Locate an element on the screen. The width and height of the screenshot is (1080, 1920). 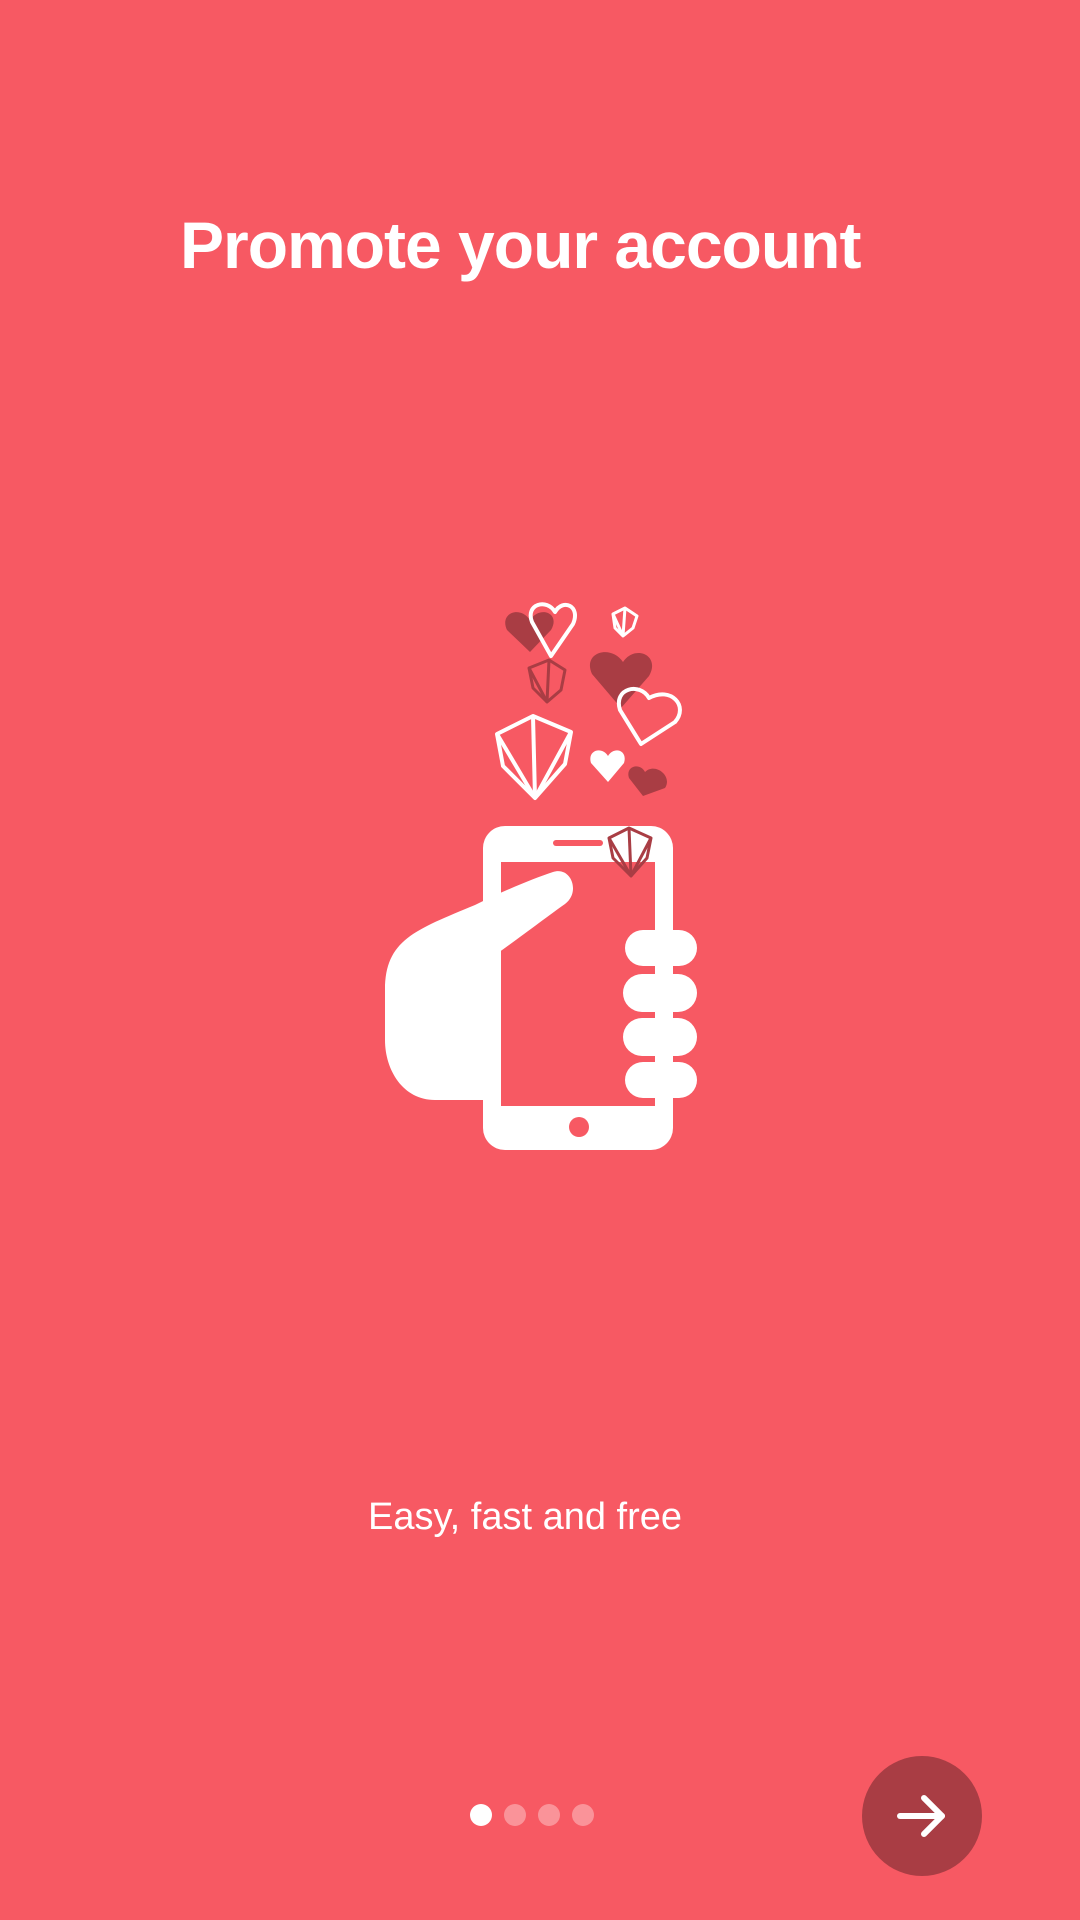
page-indicator is located at coordinates (532, 1815).